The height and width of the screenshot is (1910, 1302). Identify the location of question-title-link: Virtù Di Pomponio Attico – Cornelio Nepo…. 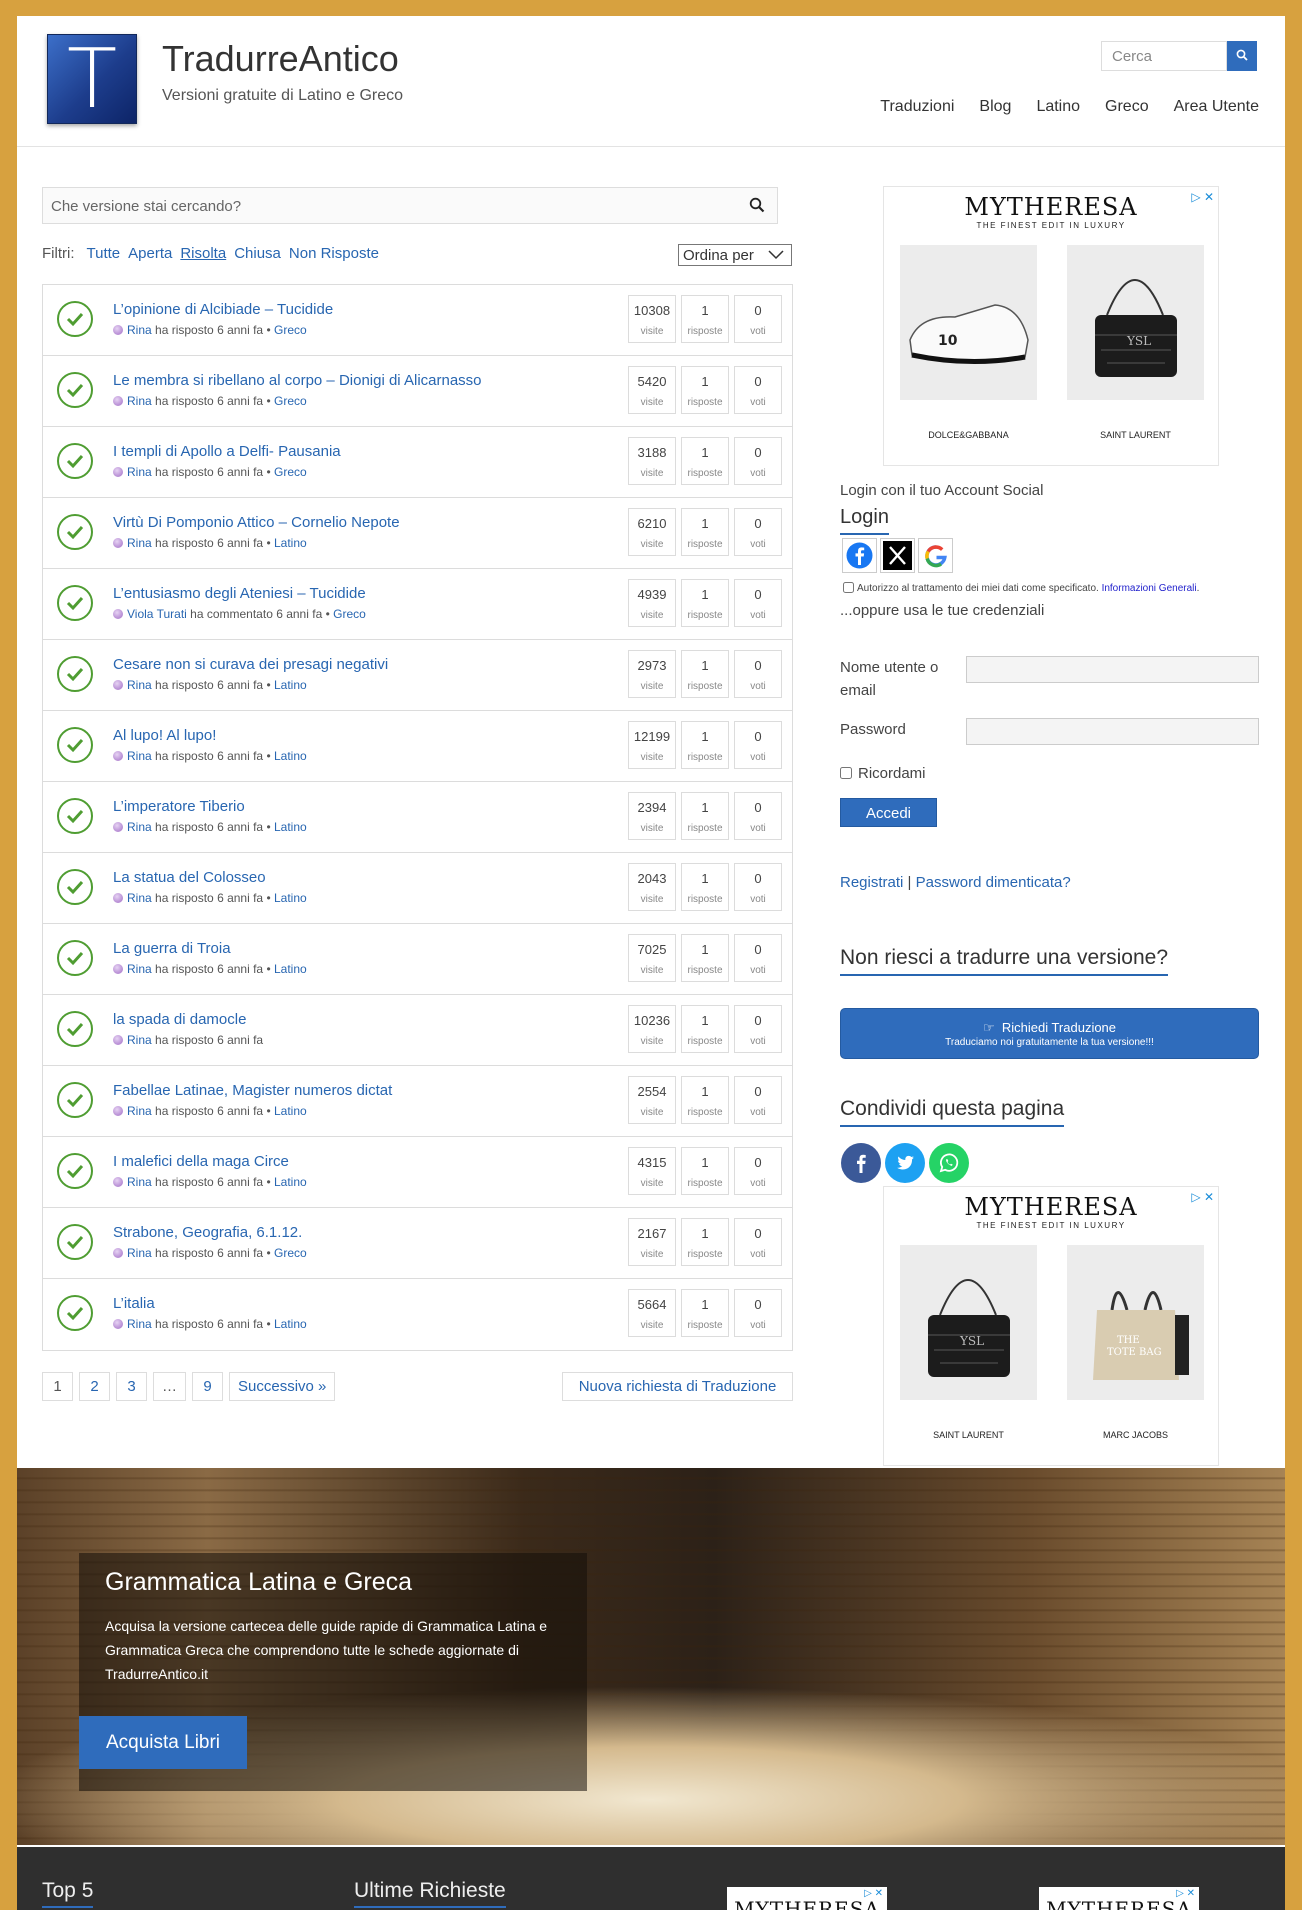
(256, 522).